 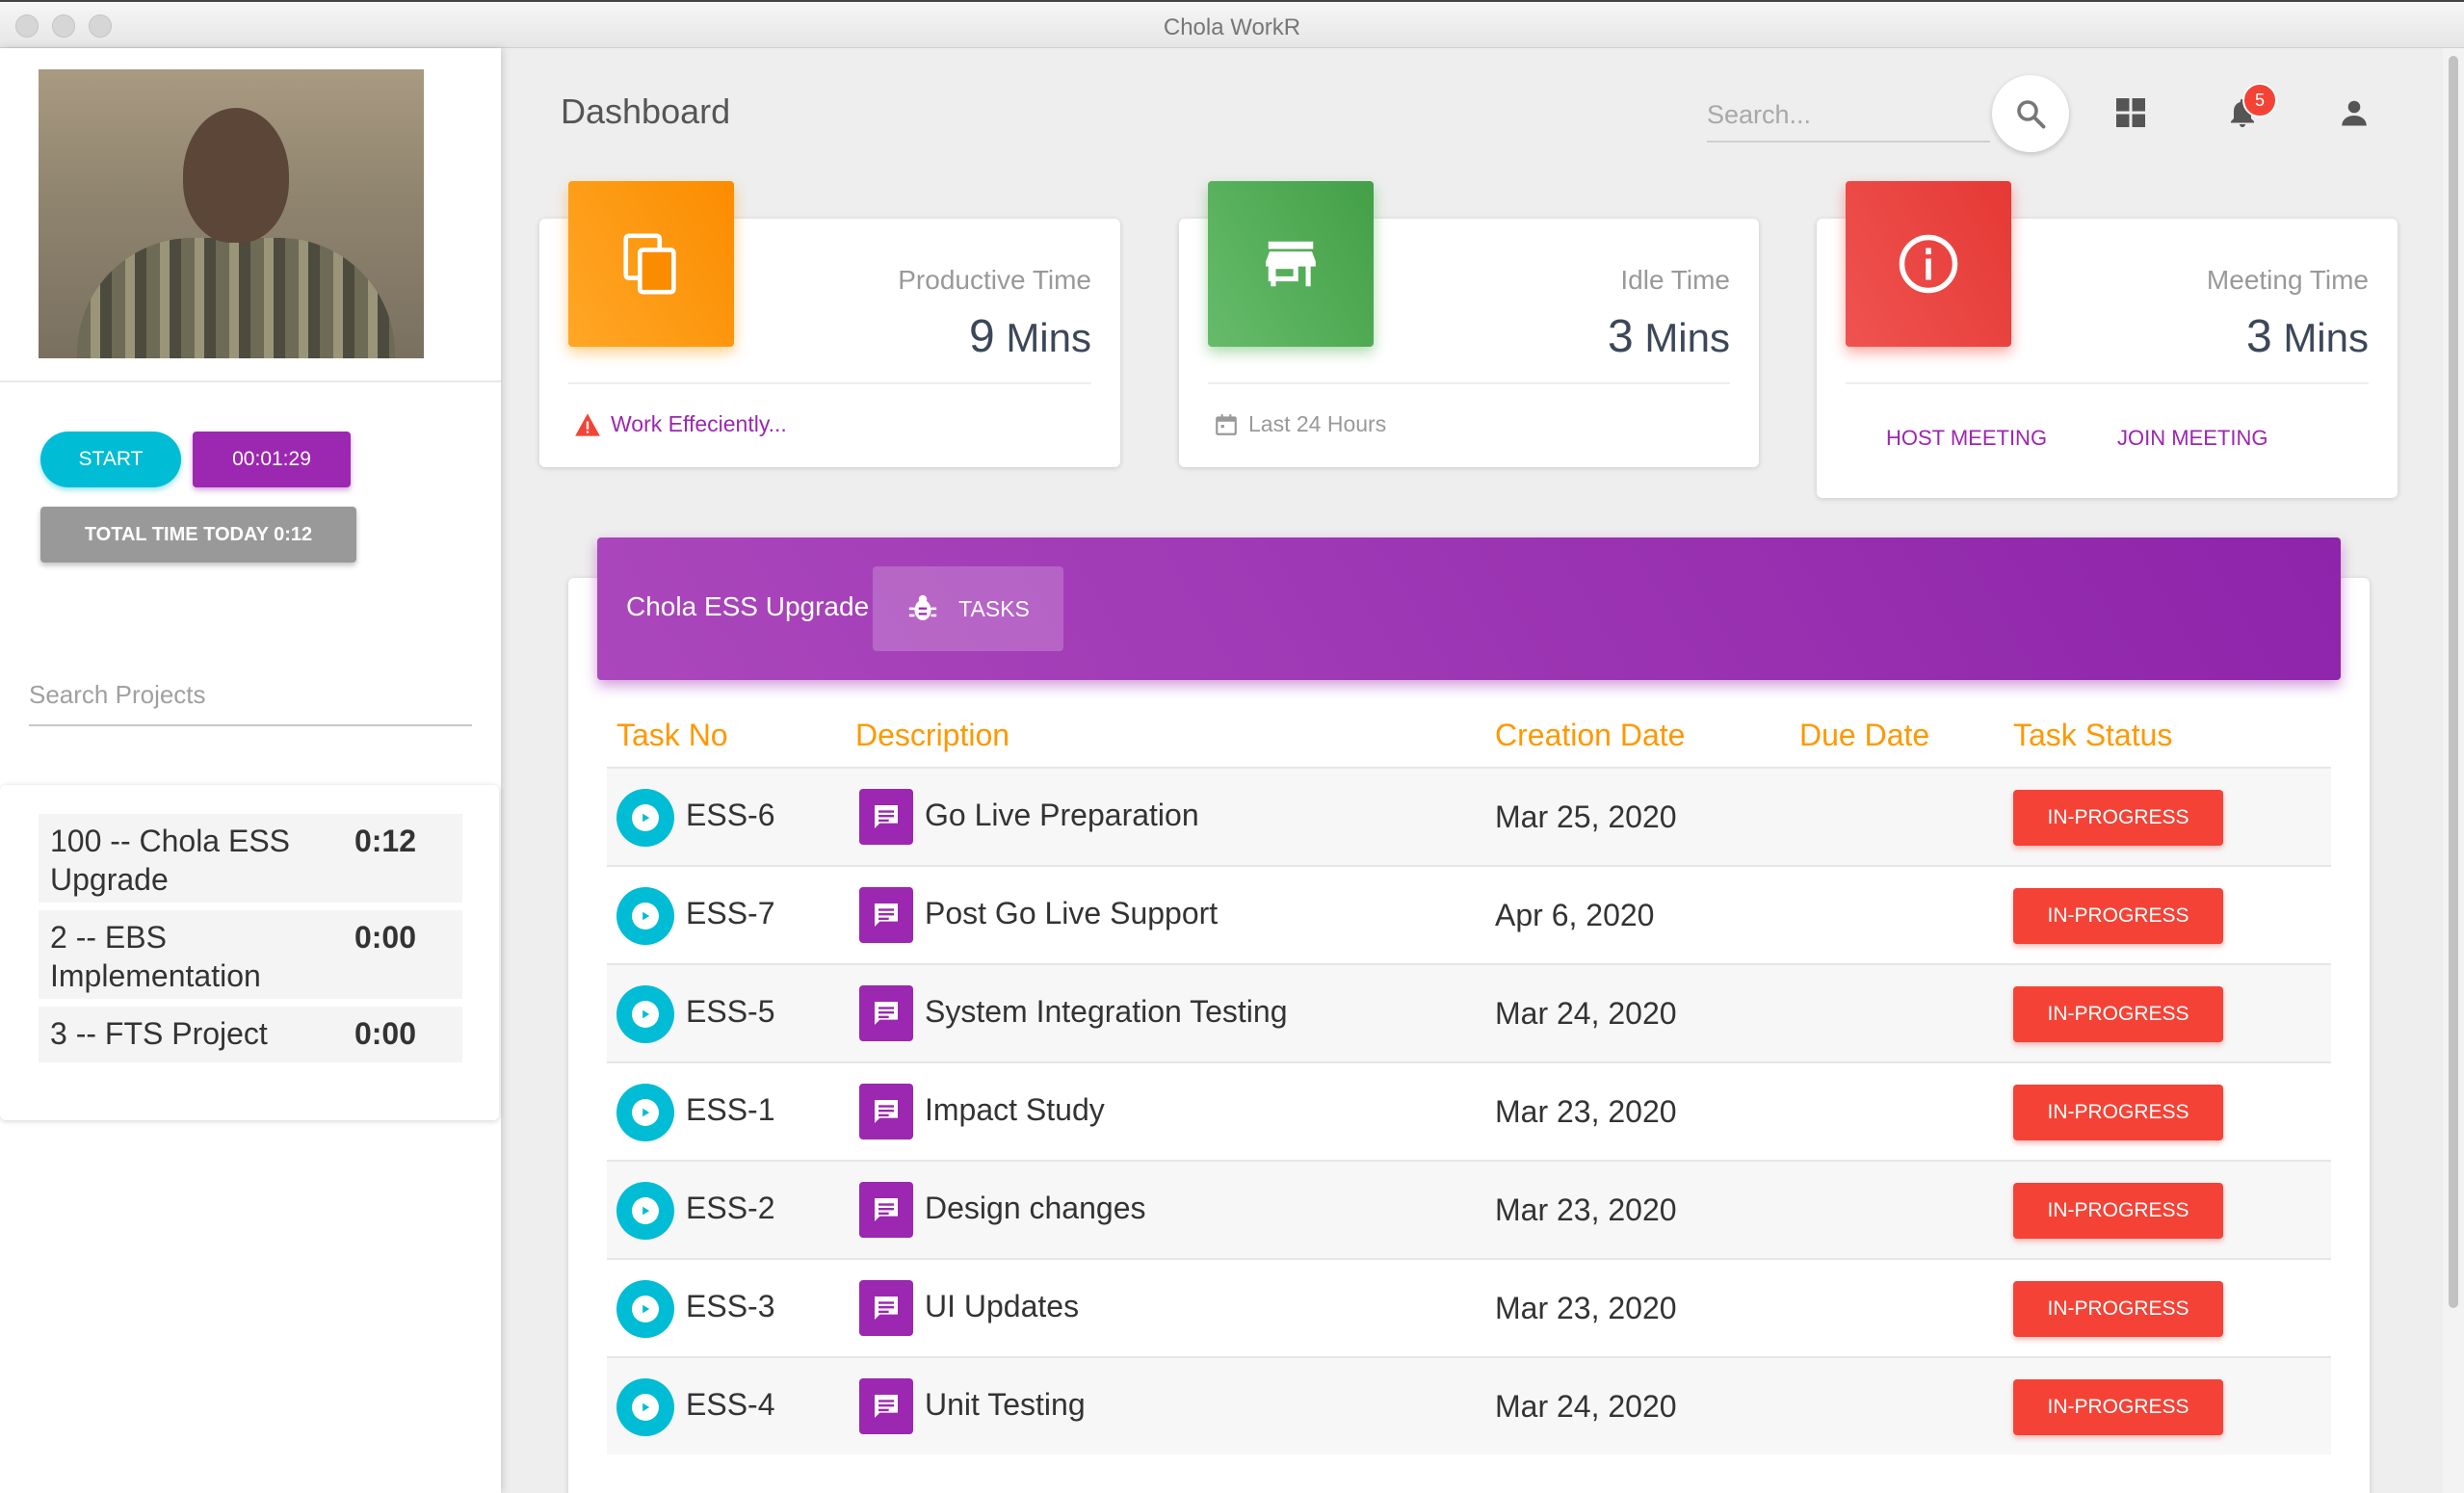 I want to click on productive-time-number: 9, so click(x=981, y=337).